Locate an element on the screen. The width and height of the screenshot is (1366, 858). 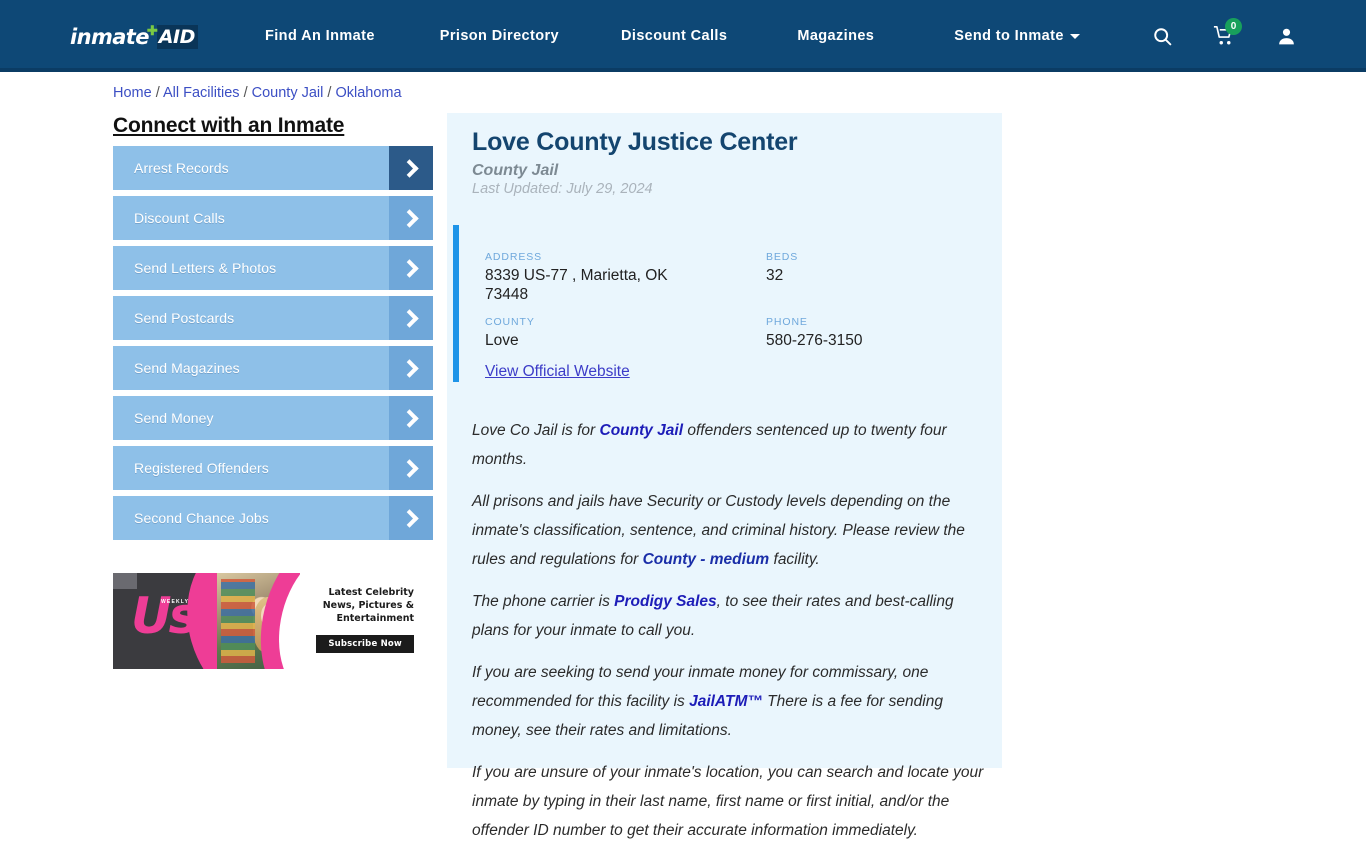
sidebar-item-discount-calls: Discount Calls is located at coordinates (273, 218).